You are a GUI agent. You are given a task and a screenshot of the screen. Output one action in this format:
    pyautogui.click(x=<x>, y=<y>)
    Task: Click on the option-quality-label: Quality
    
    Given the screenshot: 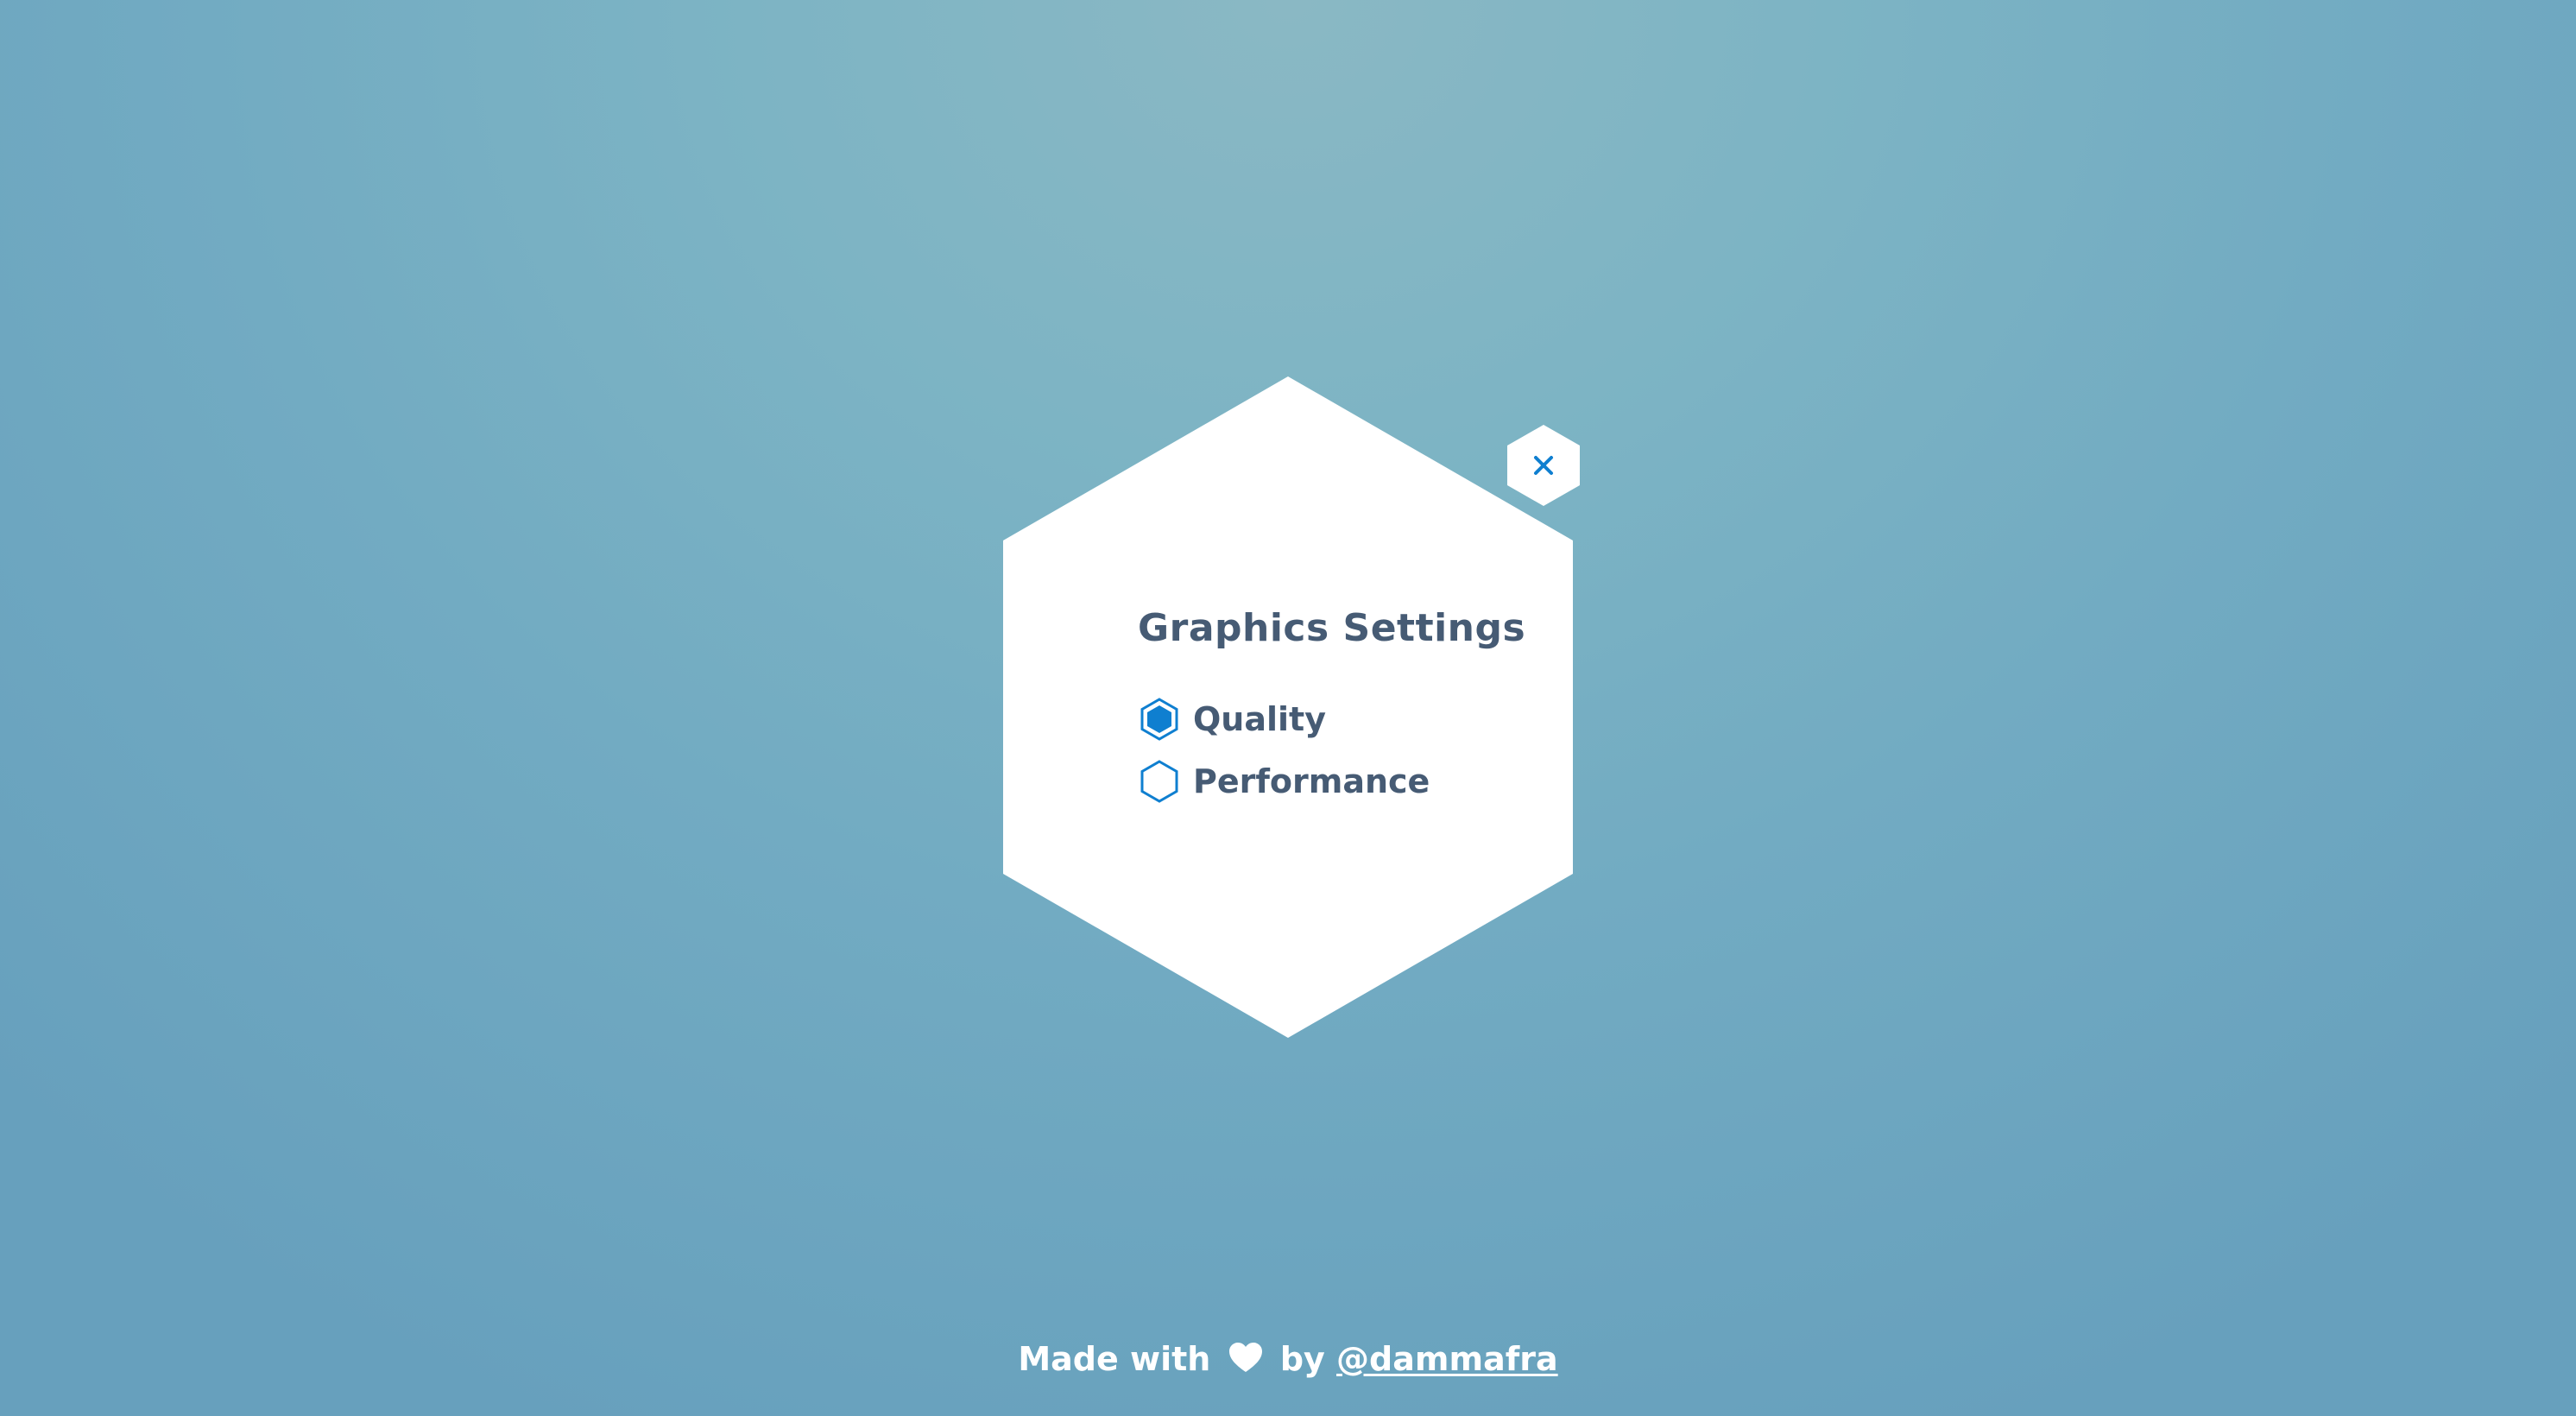 What is the action you would take?
    pyautogui.click(x=1259, y=719)
    